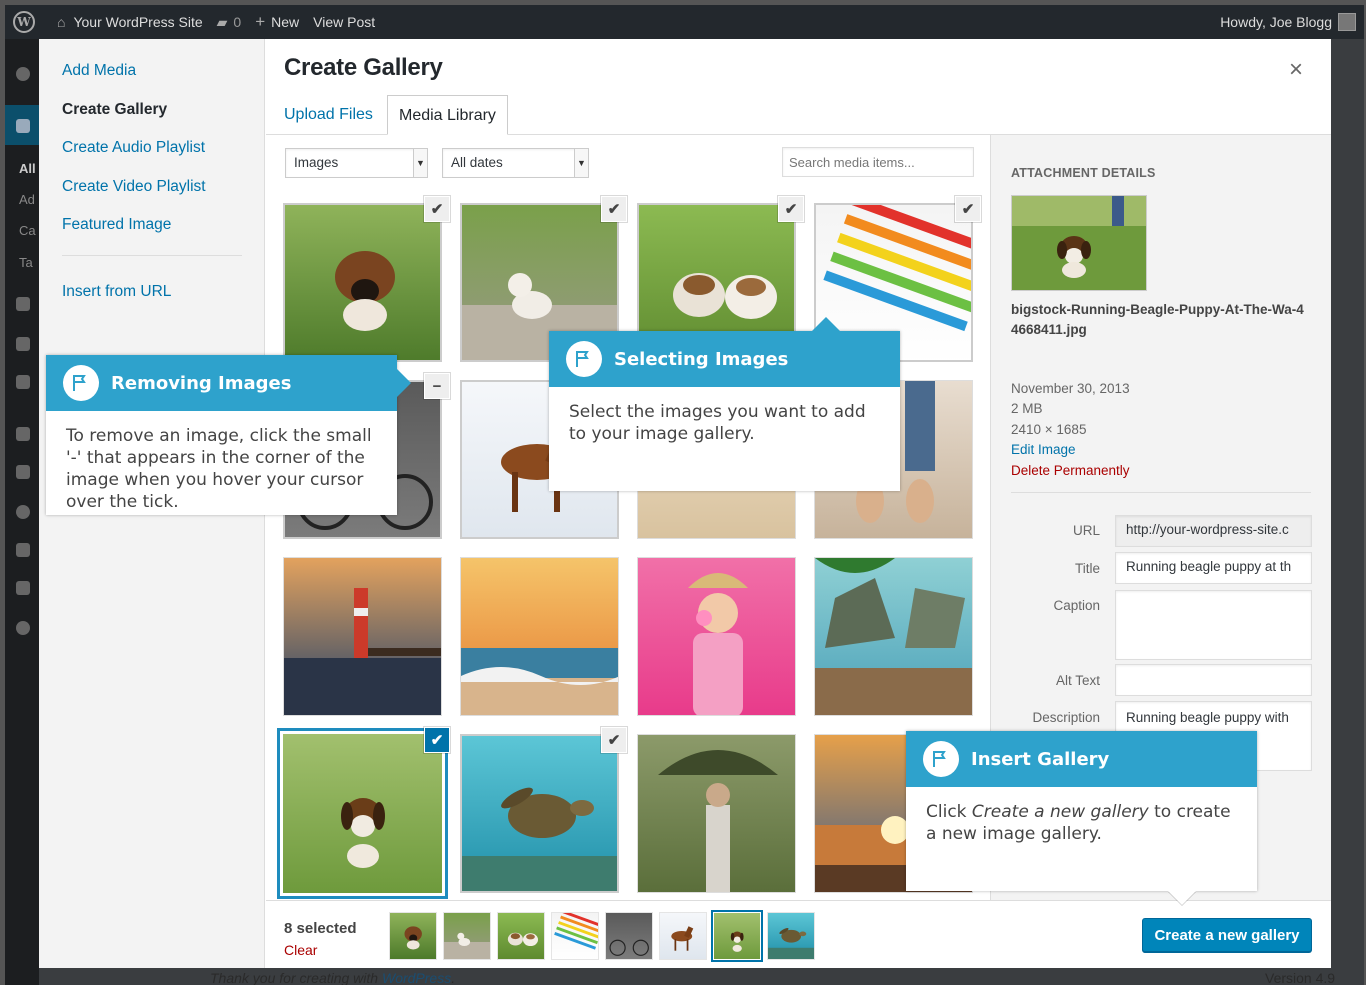  Describe the element at coordinates (413, 936) in the screenshot. I see `selected-thumb-boxer-puppy` at that location.